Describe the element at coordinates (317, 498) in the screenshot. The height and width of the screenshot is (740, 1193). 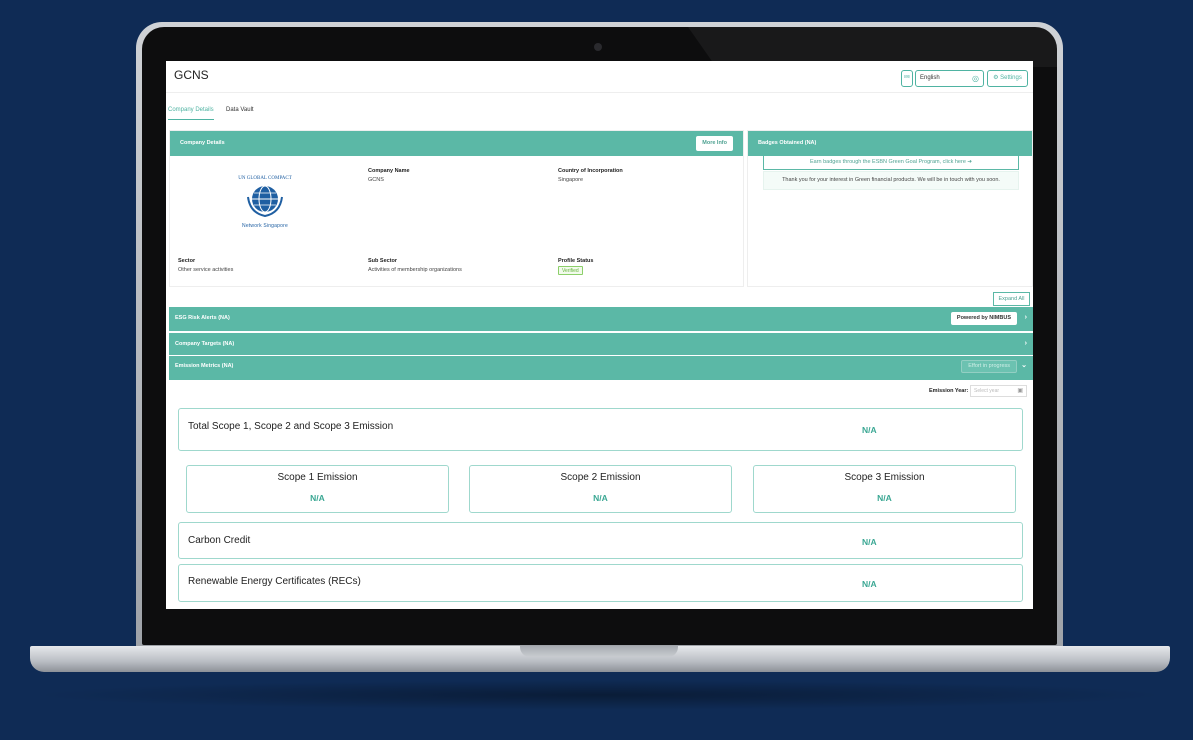
I see `scope1-value: N/A` at that location.